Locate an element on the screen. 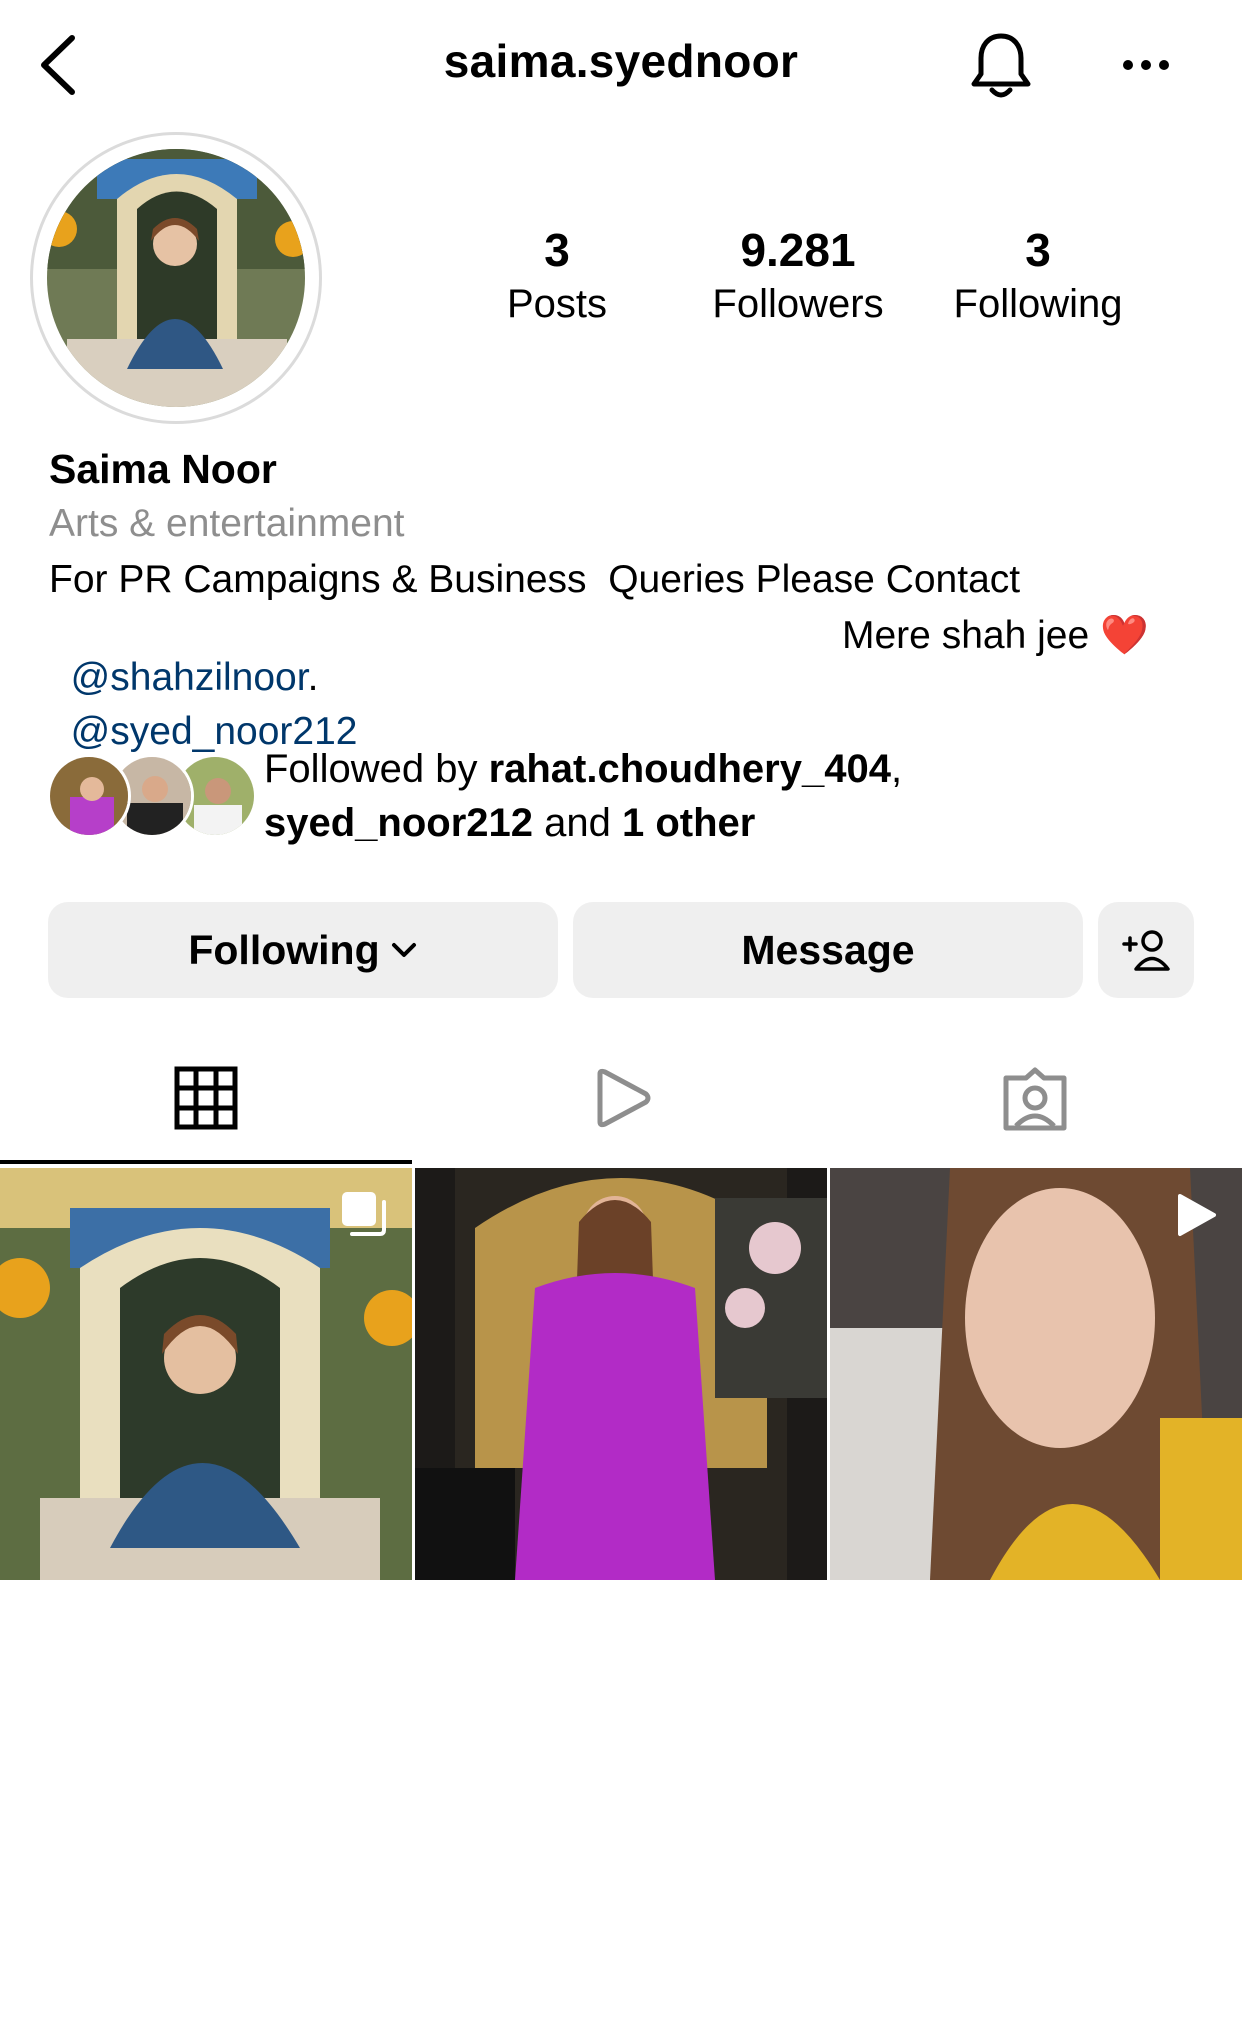 Image resolution: width=1242 pixels, height=2023 pixels. profile-avatar is located at coordinates (176, 278).